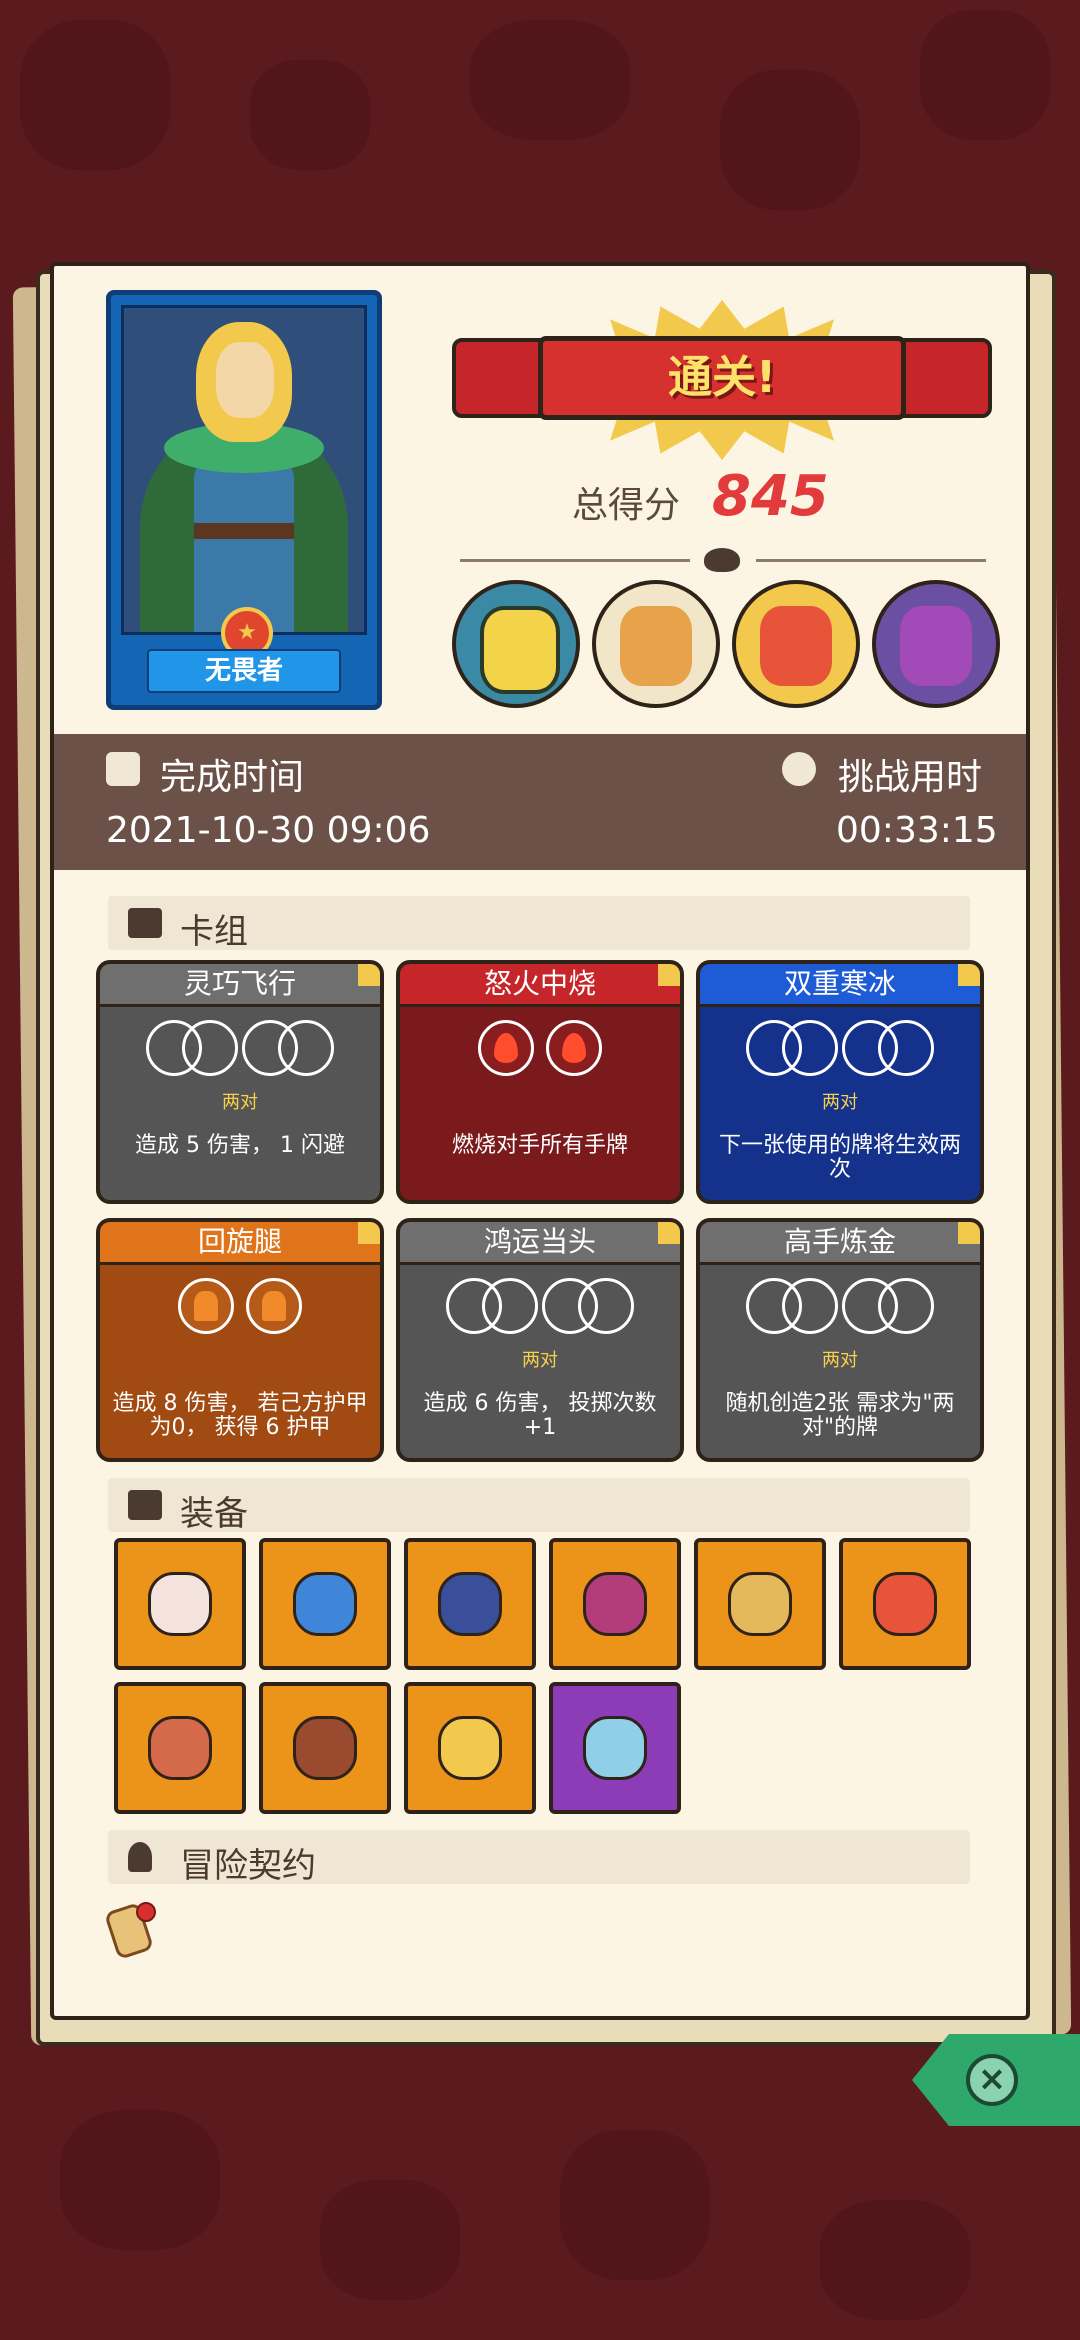 This screenshot has width=1080, height=2340. Describe the element at coordinates (540, 1243) in the screenshot. I see `card-name: 鸿运当头` at that location.